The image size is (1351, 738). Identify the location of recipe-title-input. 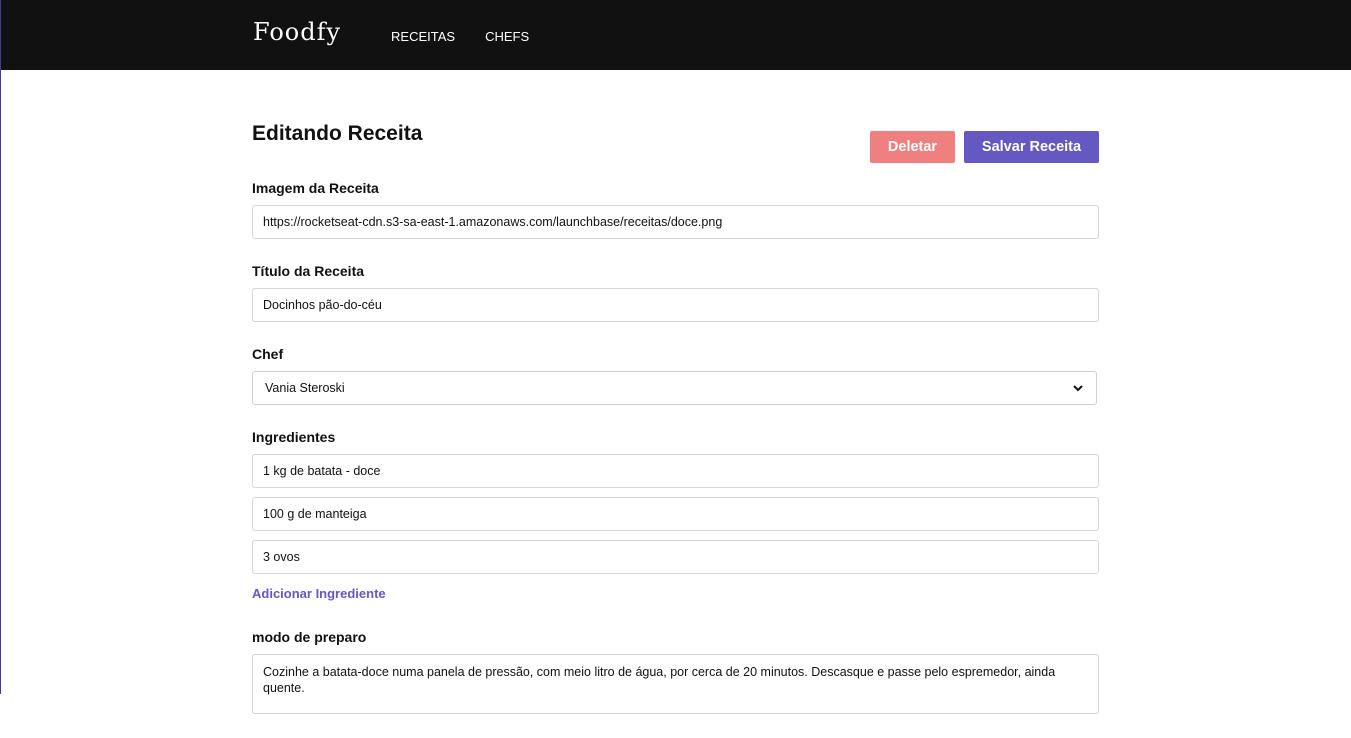
(675, 305).